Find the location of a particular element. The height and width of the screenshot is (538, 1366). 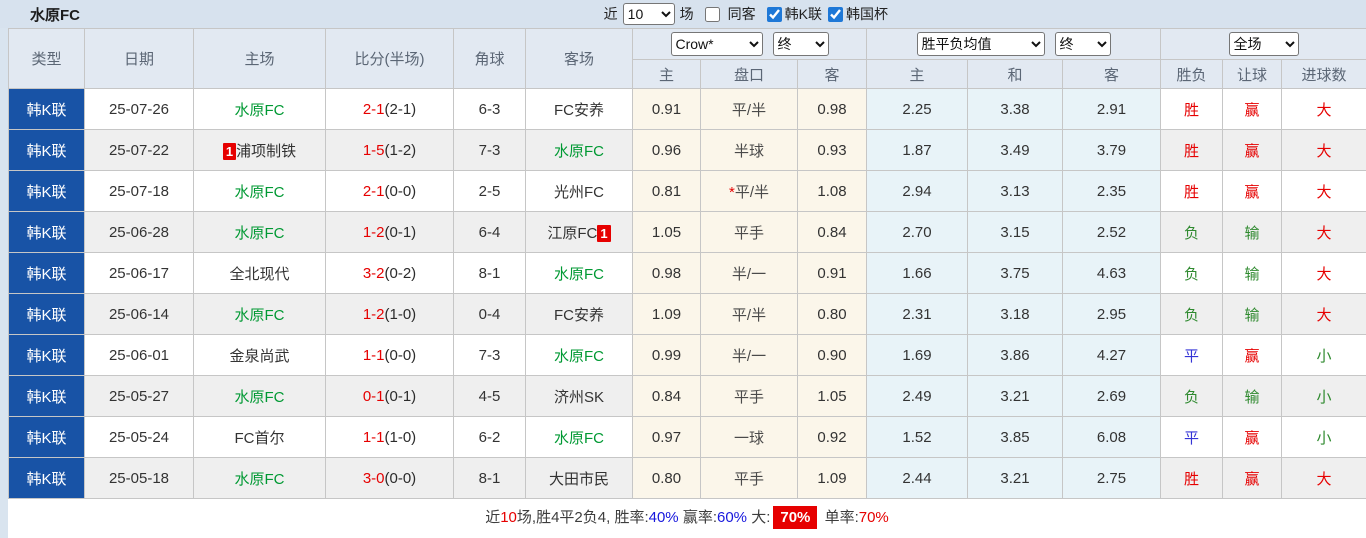

score-cell: 1-2(0-1) is located at coordinates (389, 232).